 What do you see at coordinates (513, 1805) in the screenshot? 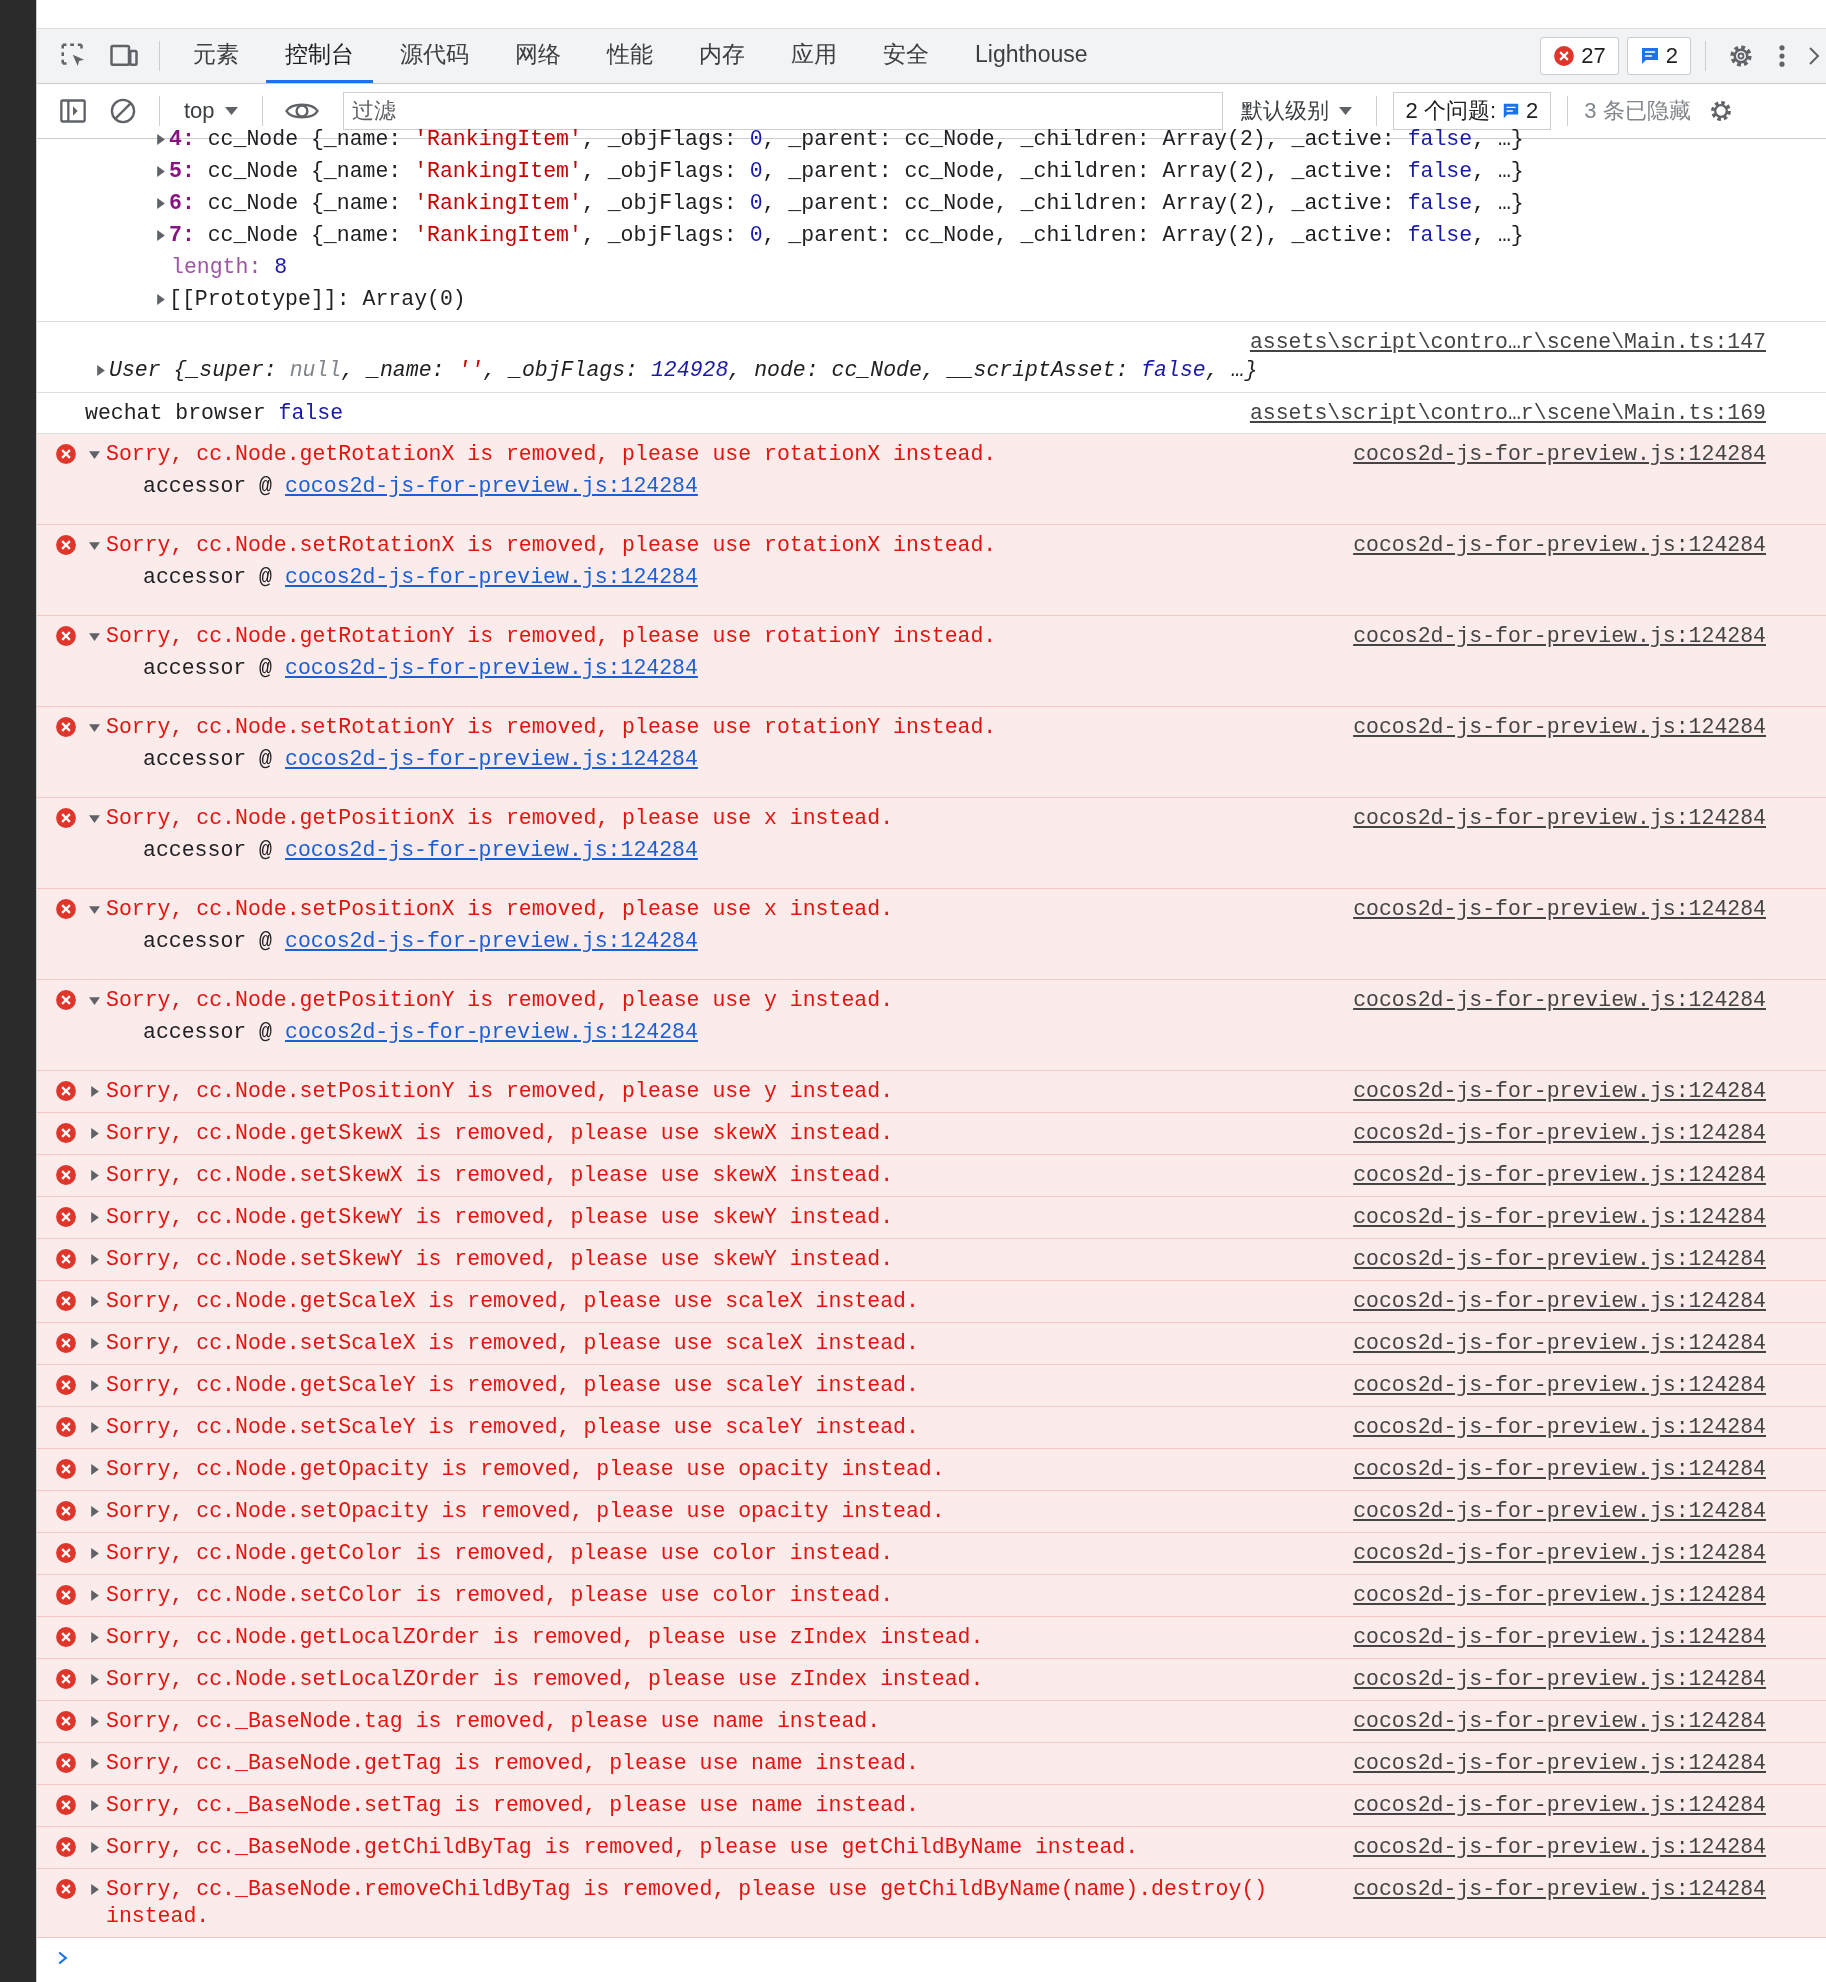
I see `error-message: Sorry, cc._BaseNode.setTag is removed, please use name instead.` at bounding box center [513, 1805].